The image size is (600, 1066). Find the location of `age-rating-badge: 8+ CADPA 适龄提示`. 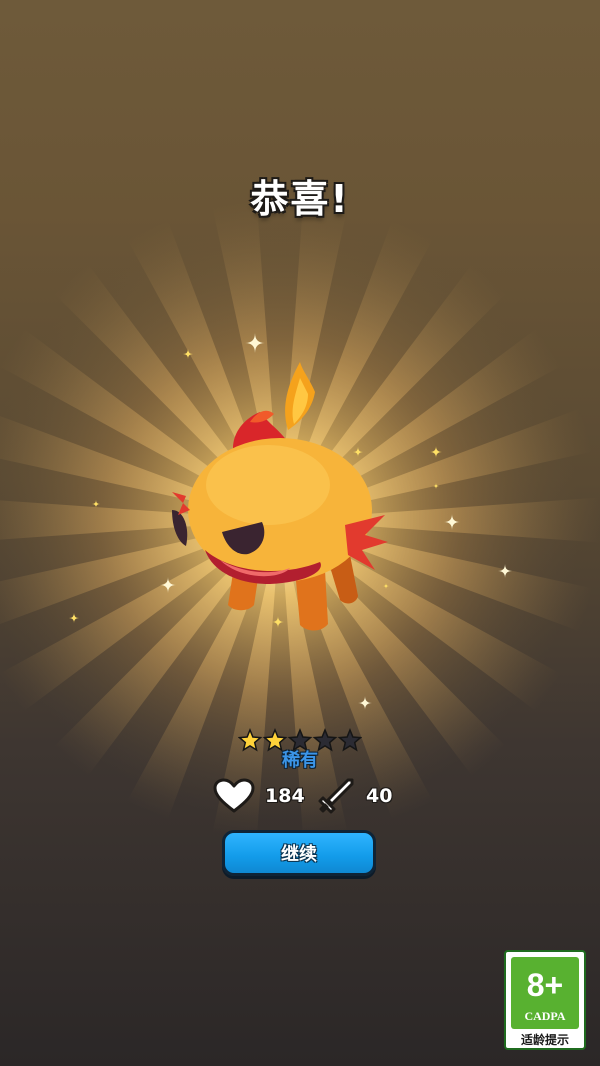

age-rating-badge: 8+ CADPA 适龄提示 is located at coordinates (545, 1000).